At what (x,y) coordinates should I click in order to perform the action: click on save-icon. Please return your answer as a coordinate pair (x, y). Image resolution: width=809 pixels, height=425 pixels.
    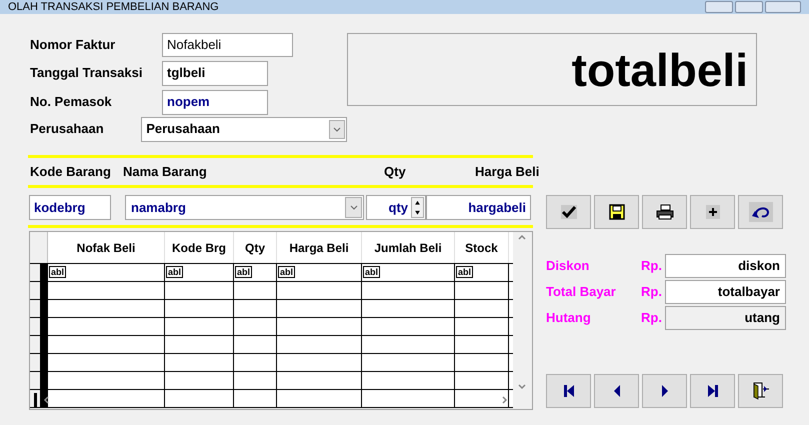
    Looking at the image, I should click on (616, 212).